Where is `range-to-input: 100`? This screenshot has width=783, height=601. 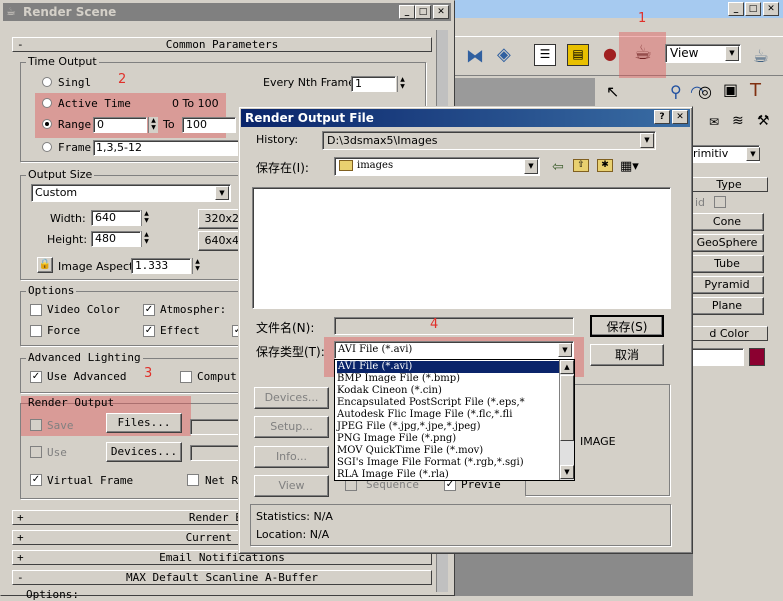
range-to-input: 100 is located at coordinates (209, 125).